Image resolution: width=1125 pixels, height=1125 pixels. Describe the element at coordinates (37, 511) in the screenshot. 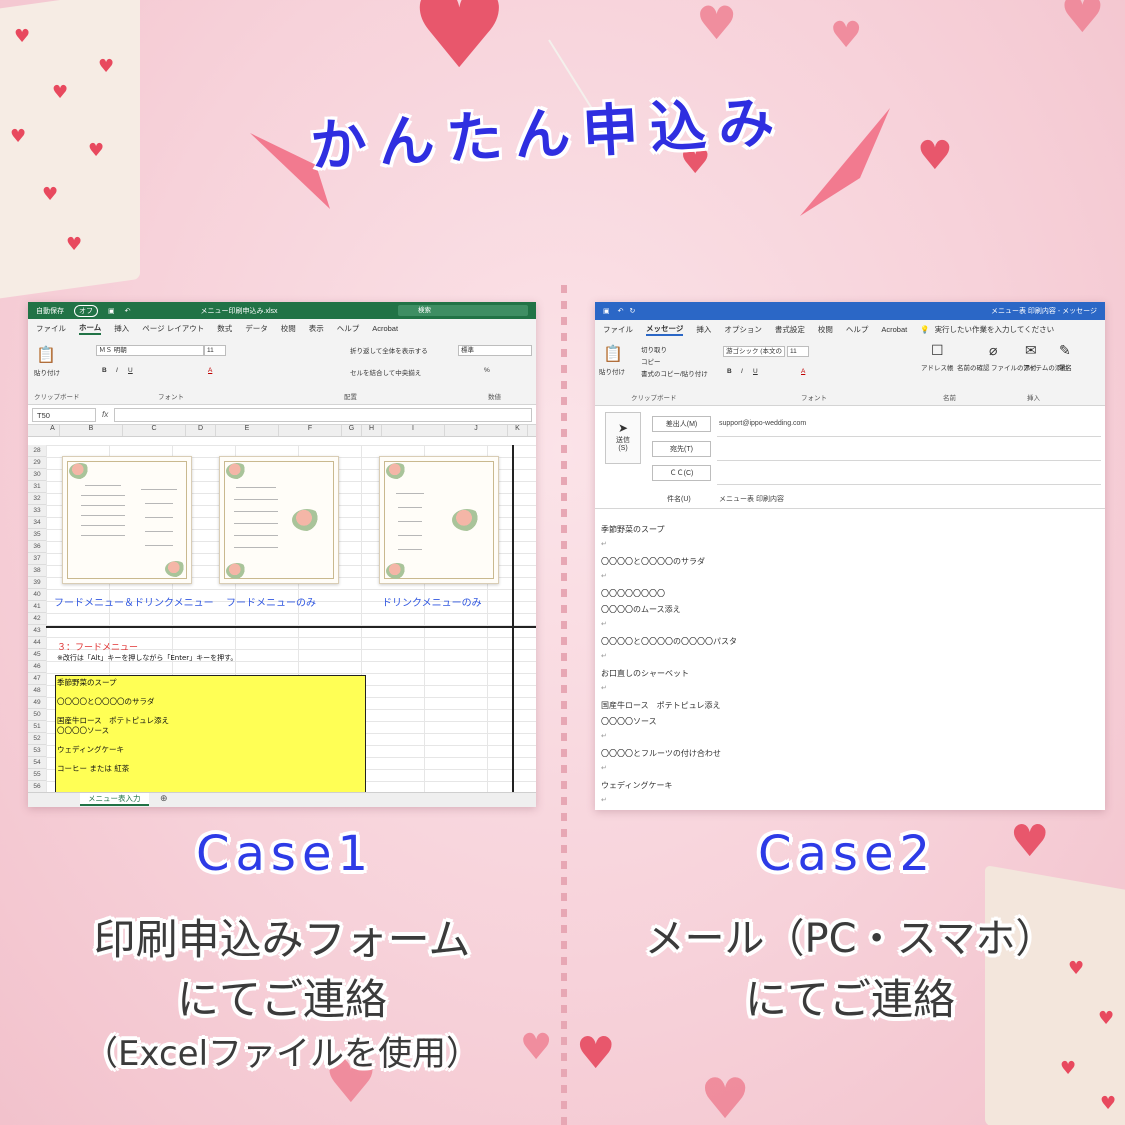

I see `row-header: 33` at that location.